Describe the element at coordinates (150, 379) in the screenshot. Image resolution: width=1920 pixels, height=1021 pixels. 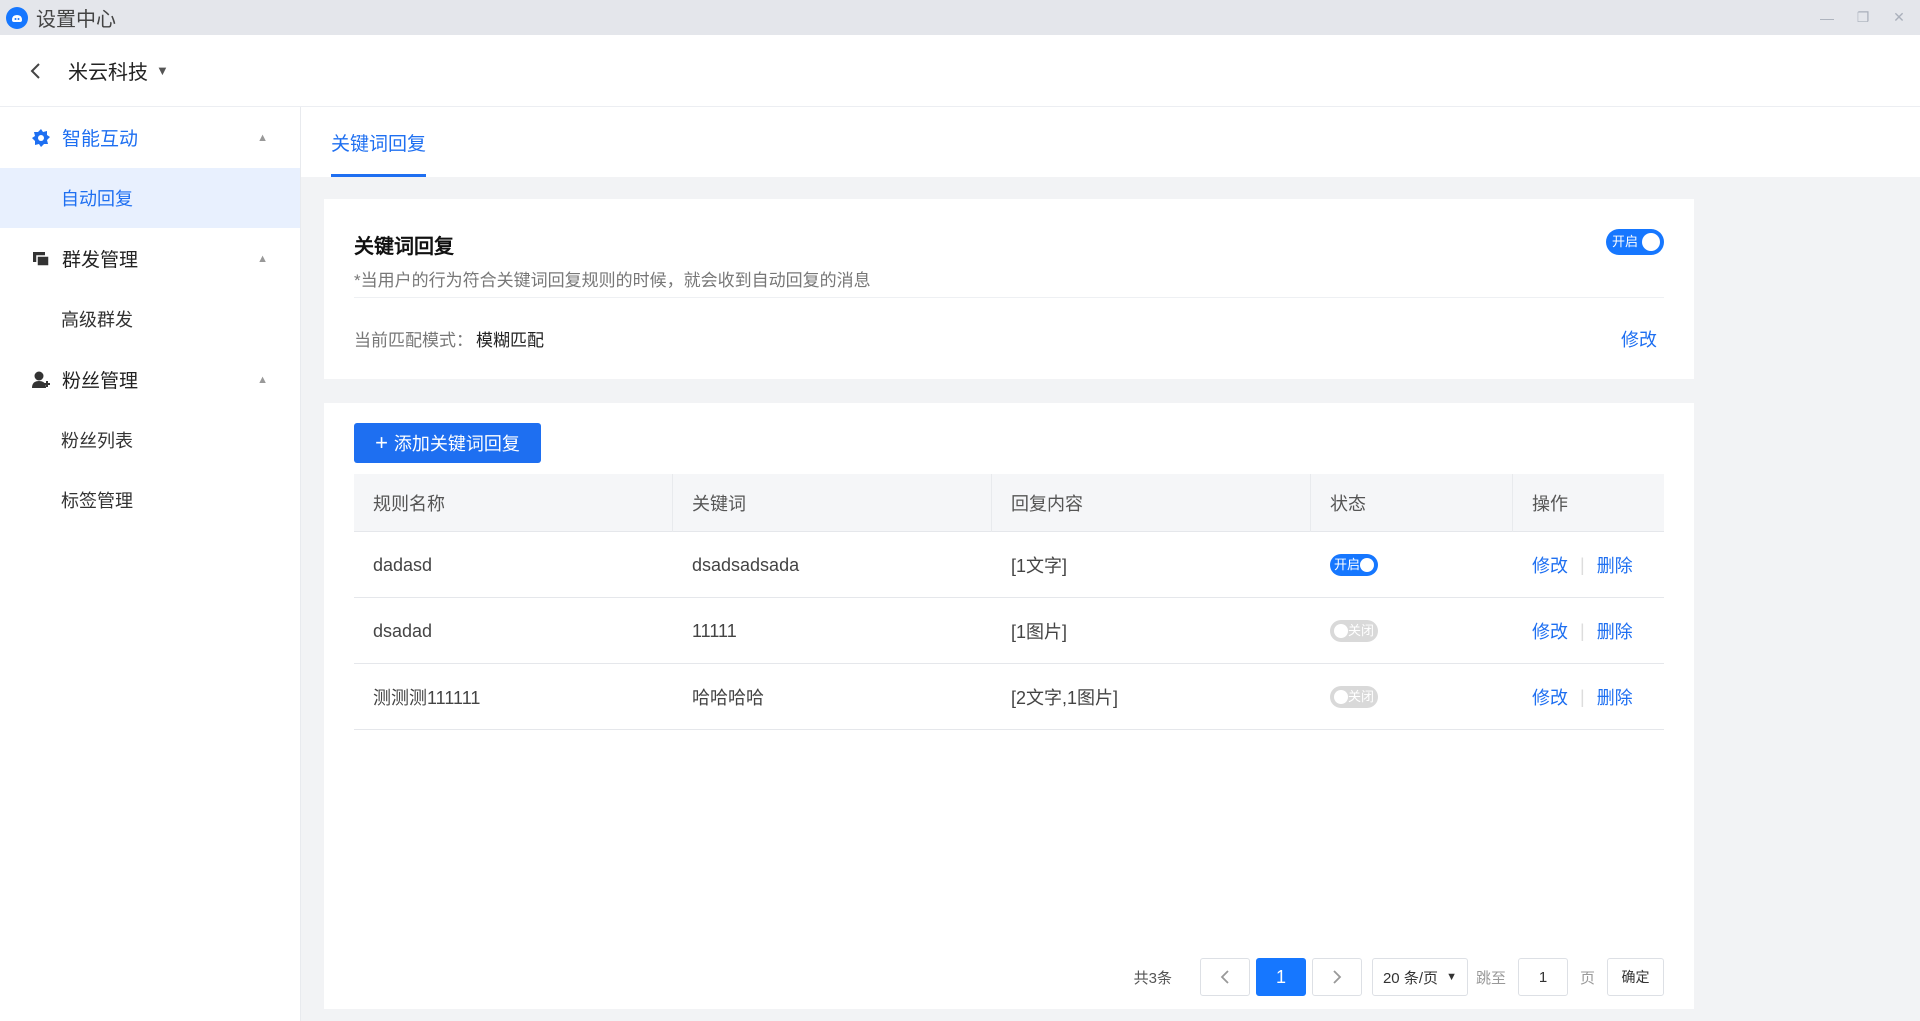
I see `sidebar-group-fans: 粉丝管理 ▲` at that location.